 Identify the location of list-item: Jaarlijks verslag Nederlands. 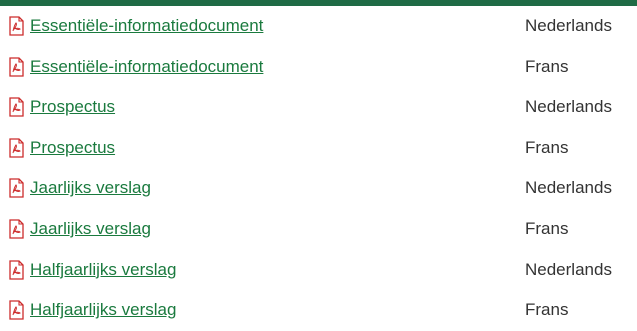
(318, 188).